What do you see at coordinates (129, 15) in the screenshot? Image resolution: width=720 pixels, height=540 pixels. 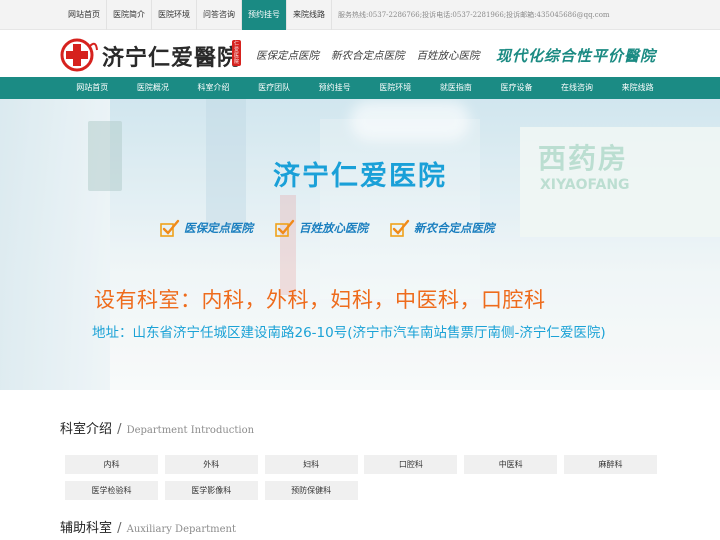 I see `top-nav-about: 医院简介` at bounding box center [129, 15].